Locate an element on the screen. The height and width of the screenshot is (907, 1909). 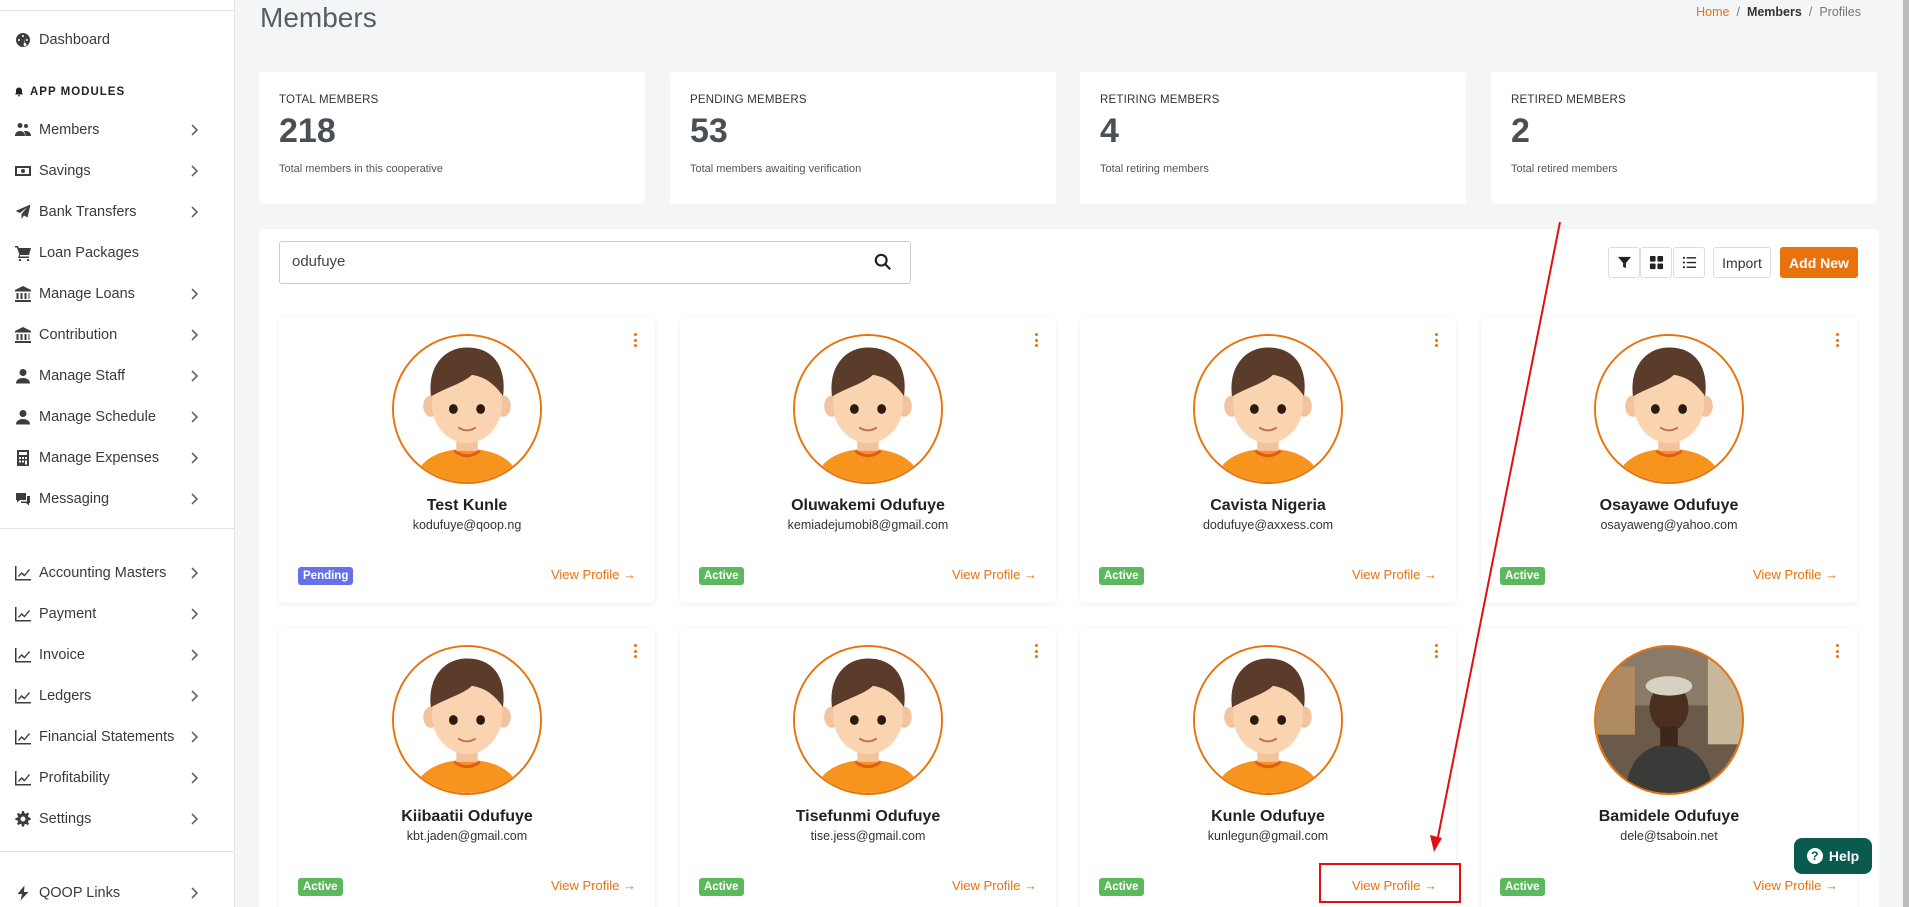
gear-icon is located at coordinates (23, 819).